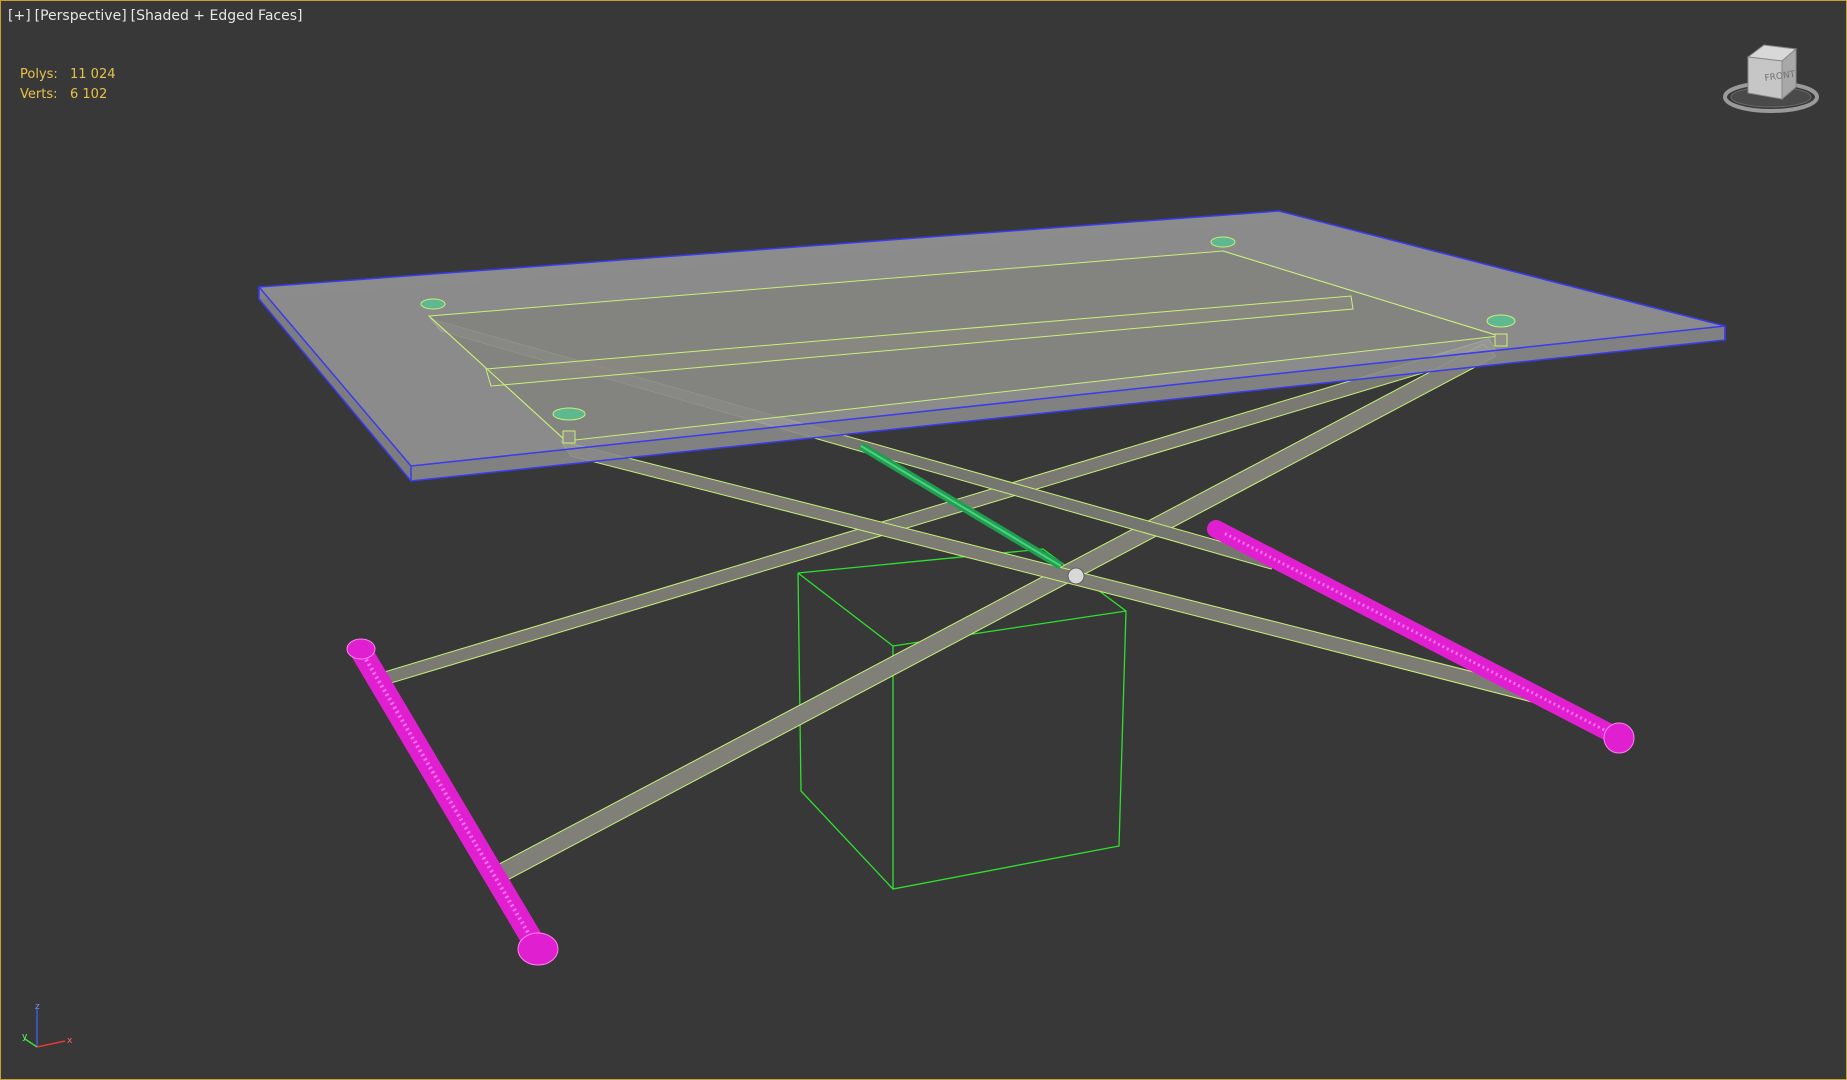 Image resolution: width=1847 pixels, height=1080 pixels. Describe the element at coordinates (39, 94) in the screenshot. I see `verts-label: Verts:` at that location.